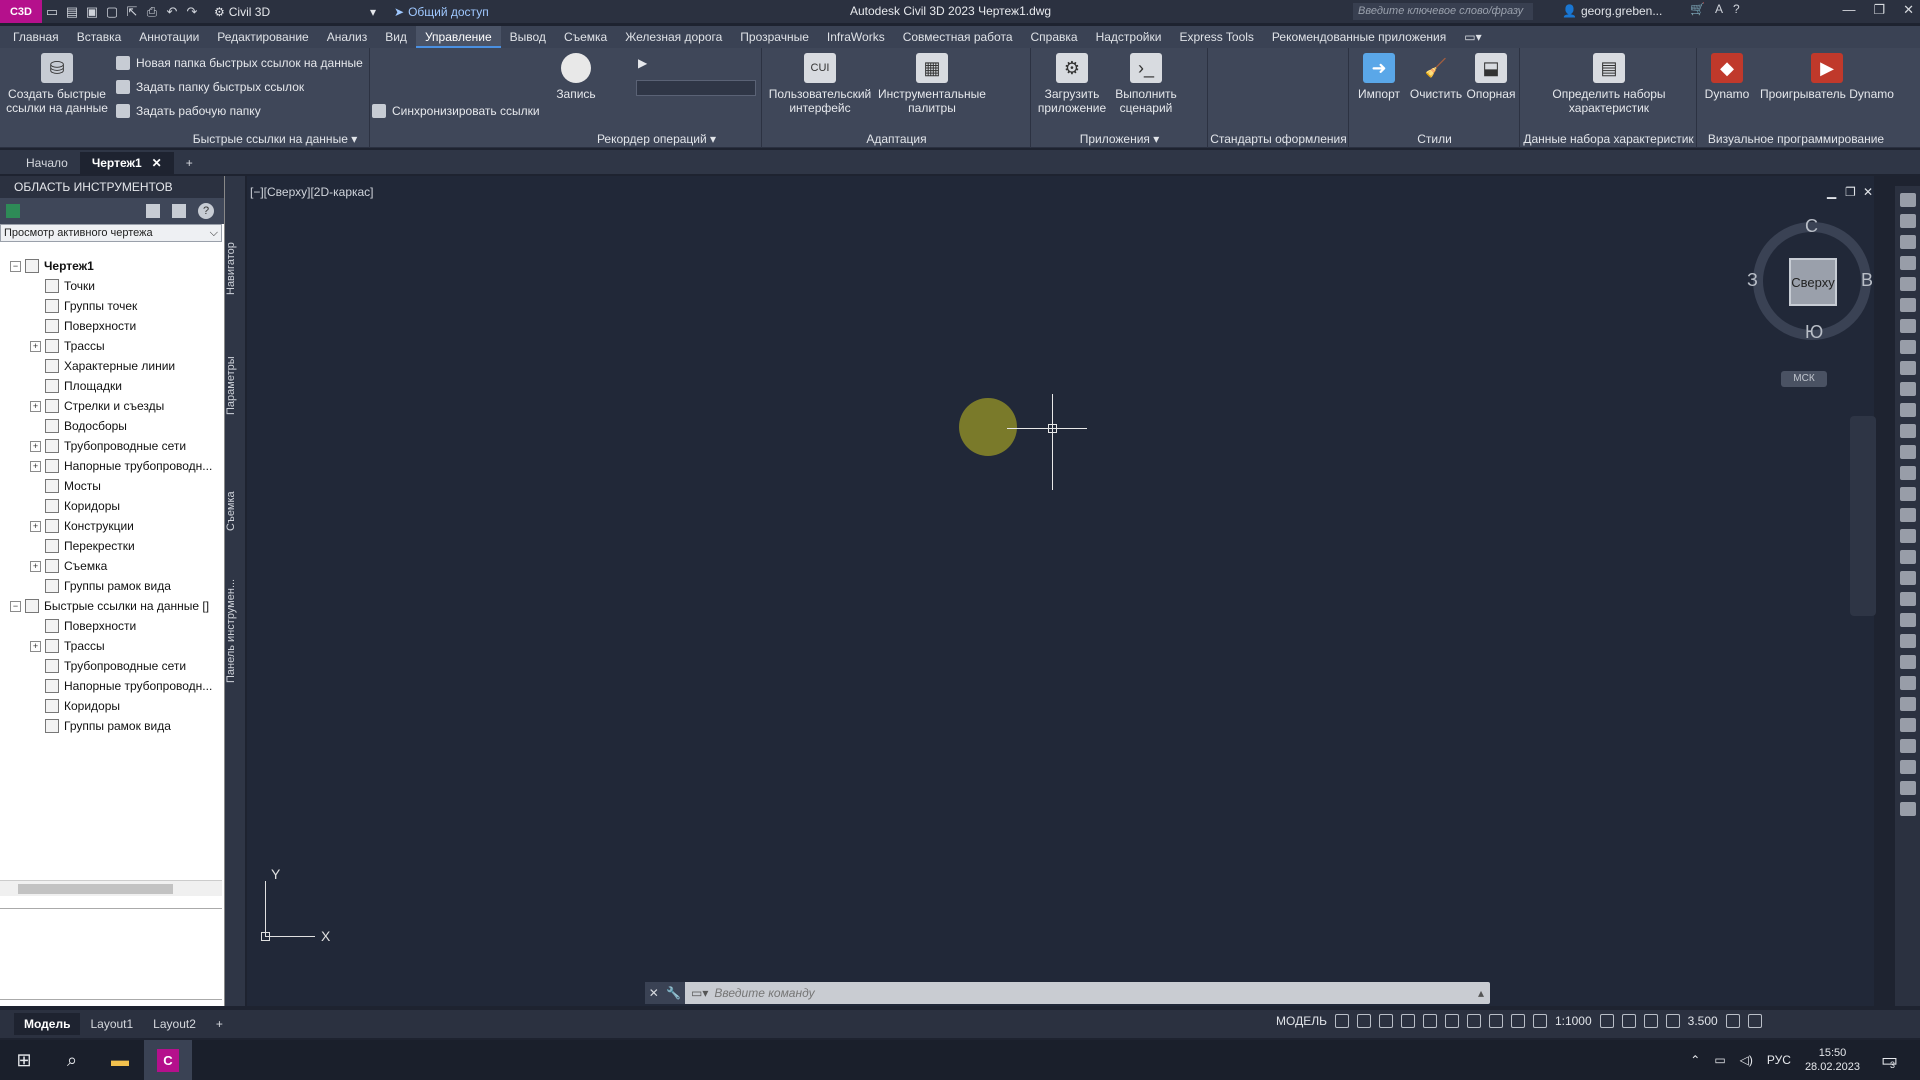 Image resolution: width=1920 pixels, height=1080 pixels. I want to click on minimize-button: —, so click(1848, 10).